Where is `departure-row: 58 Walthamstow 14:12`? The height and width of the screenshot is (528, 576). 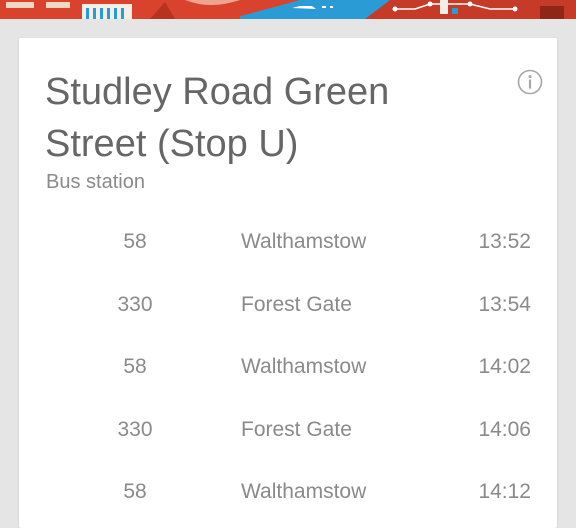
departure-row: 58 Walthamstow 14:12 is located at coordinates (288, 492).